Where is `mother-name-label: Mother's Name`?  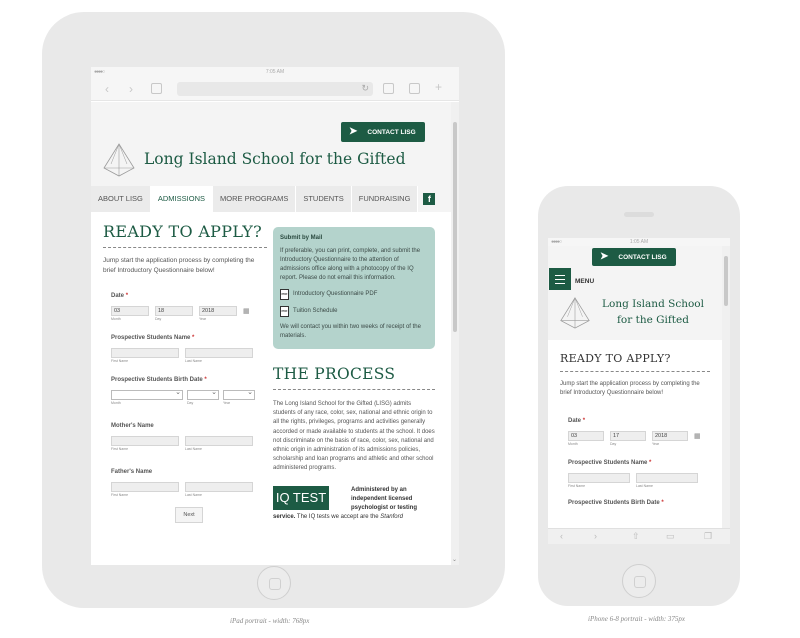
mother-name-label: Mother's Name is located at coordinates (132, 426).